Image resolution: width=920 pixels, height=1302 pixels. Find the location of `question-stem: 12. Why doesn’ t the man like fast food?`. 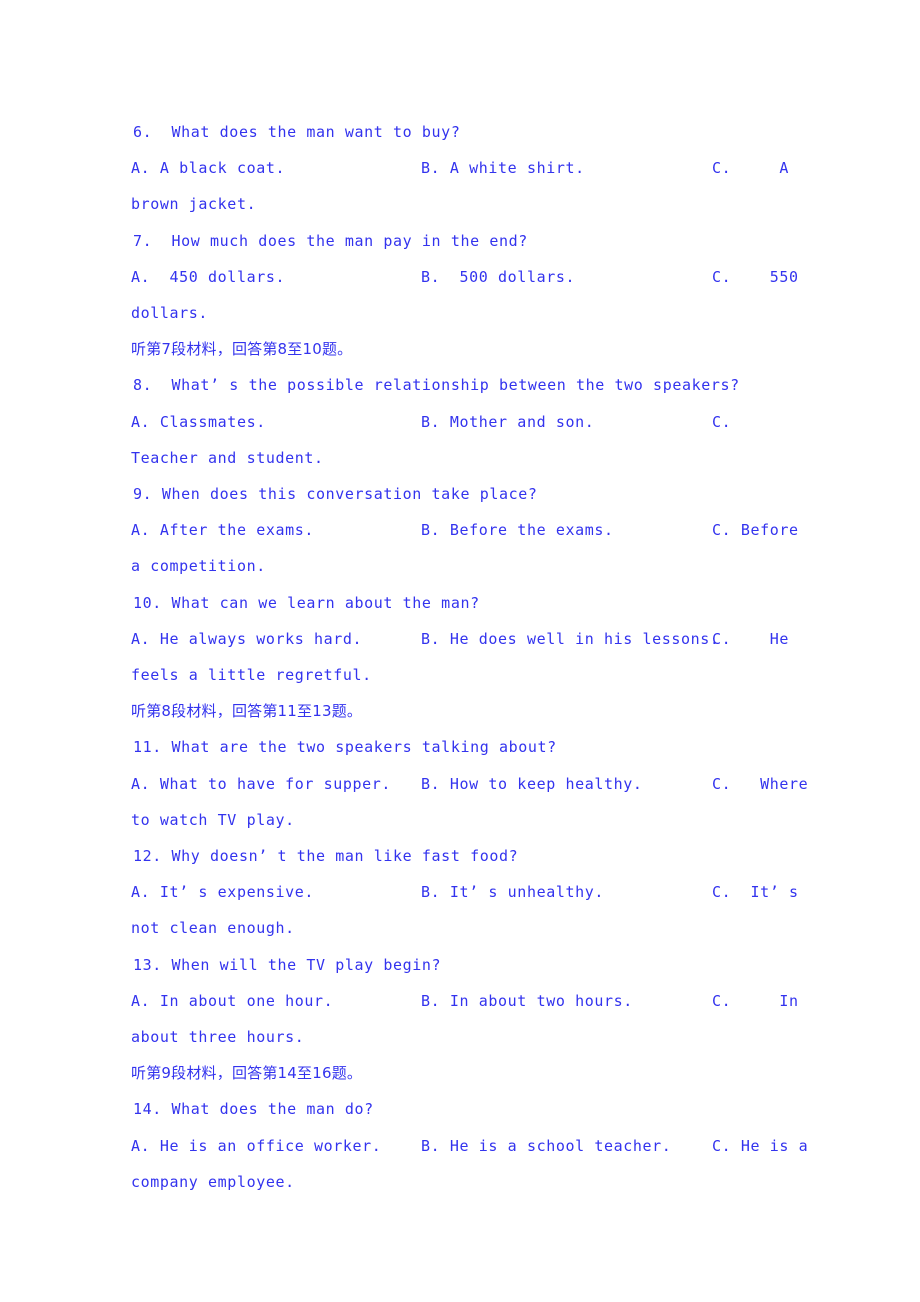

question-stem: 12. Why doesn’ t the man like fast food? is located at coordinates (326, 856).